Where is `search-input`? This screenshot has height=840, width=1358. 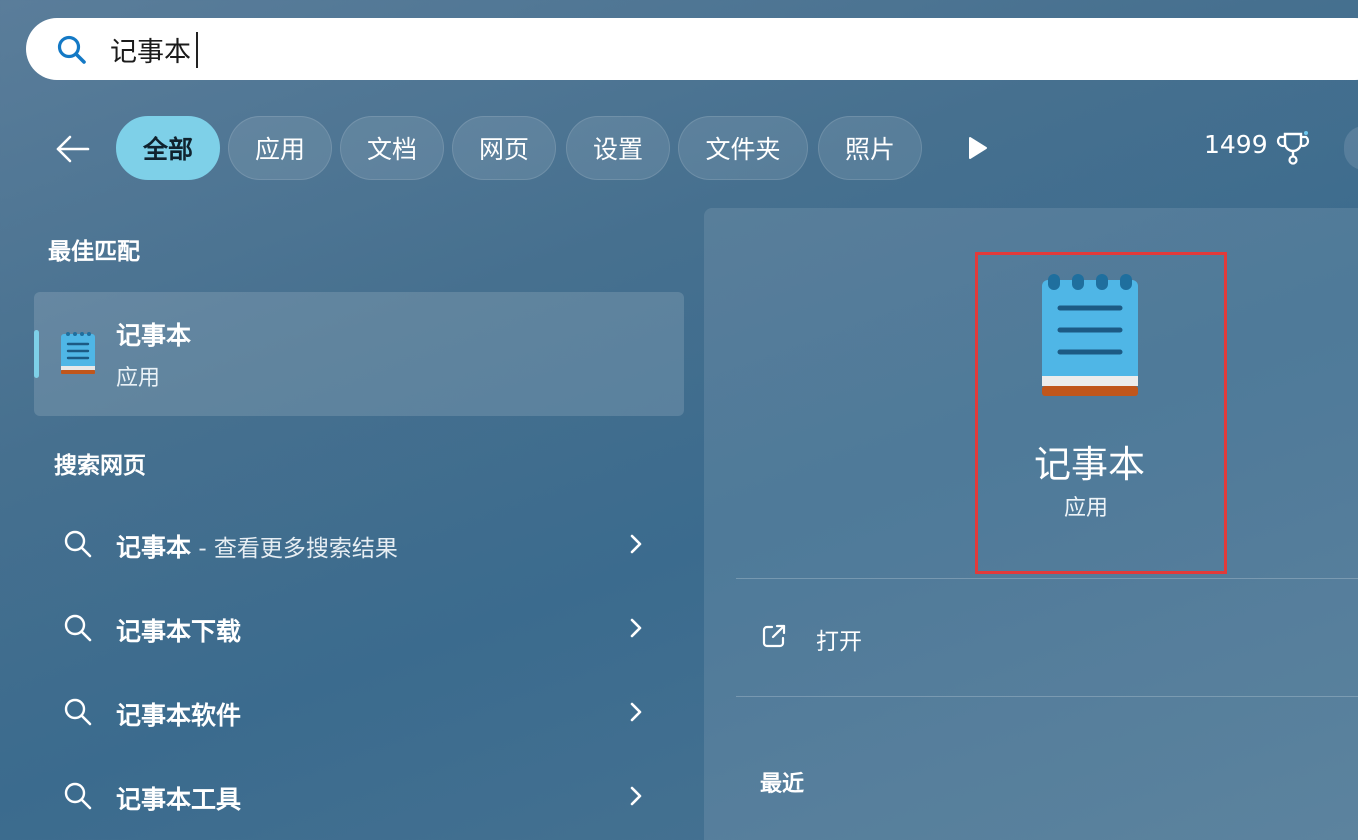 search-input is located at coordinates (560, 49).